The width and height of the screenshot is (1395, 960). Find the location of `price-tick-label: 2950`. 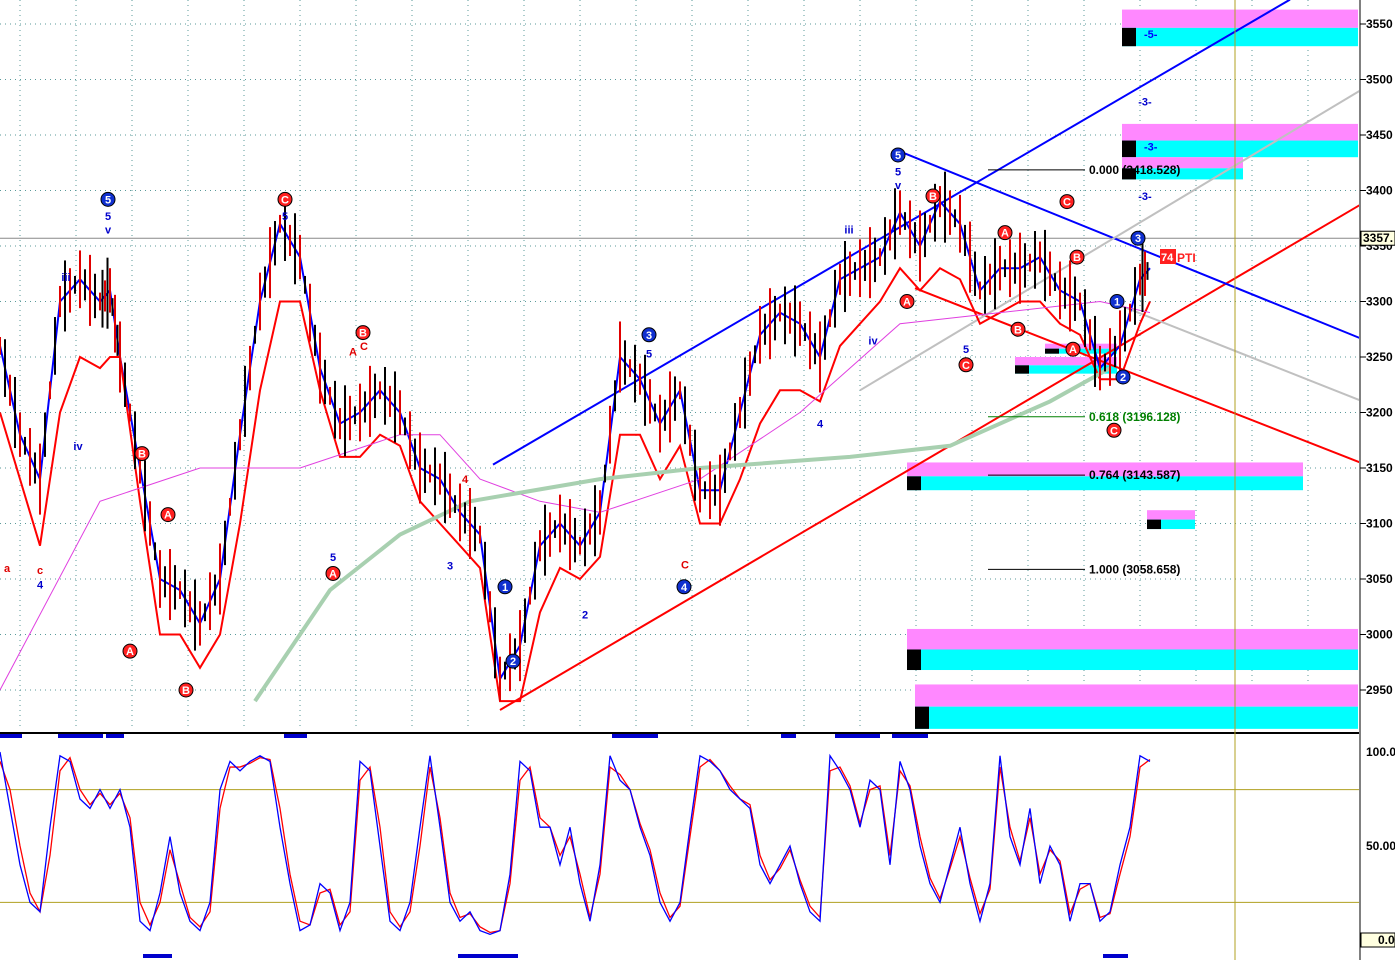

price-tick-label: 2950 is located at coordinates (1379, 690).